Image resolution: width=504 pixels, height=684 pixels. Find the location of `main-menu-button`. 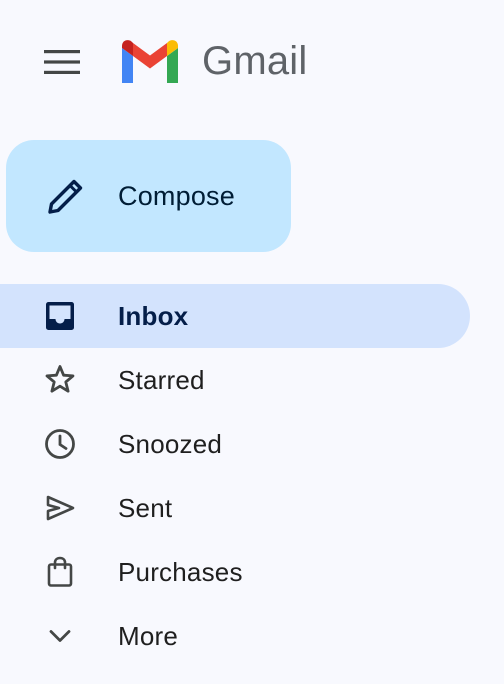

main-menu-button is located at coordinates (62, 62).